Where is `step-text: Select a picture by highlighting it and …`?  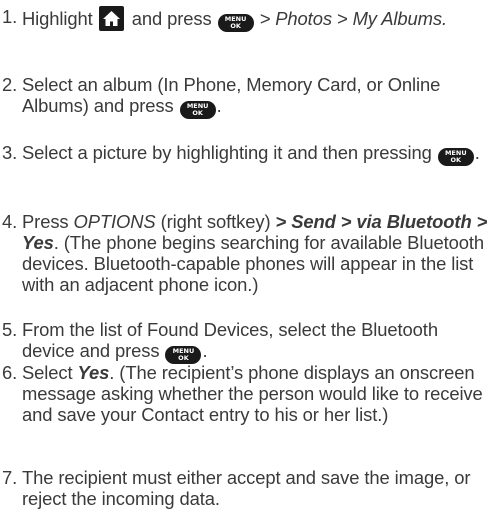 step-text: Select a picture by highlighting it and … is located at coordinates (256, 154).